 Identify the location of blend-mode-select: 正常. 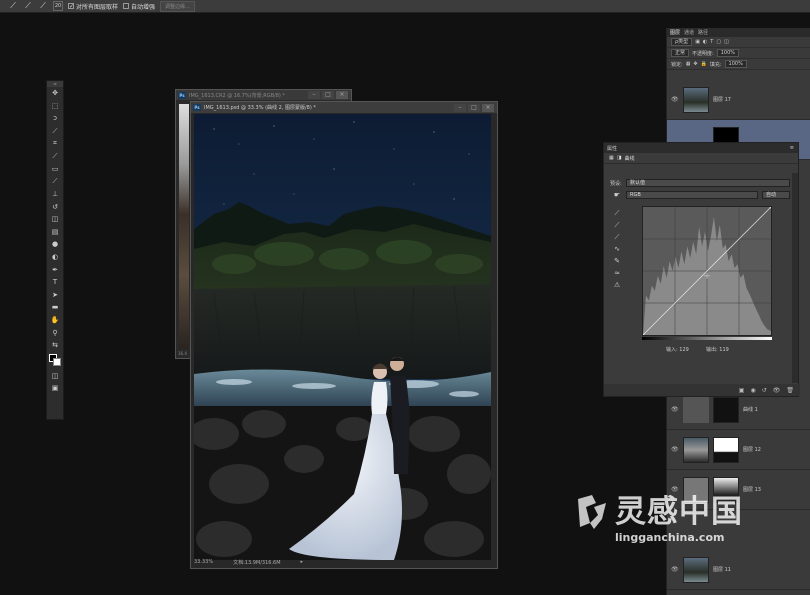
(680, 53).